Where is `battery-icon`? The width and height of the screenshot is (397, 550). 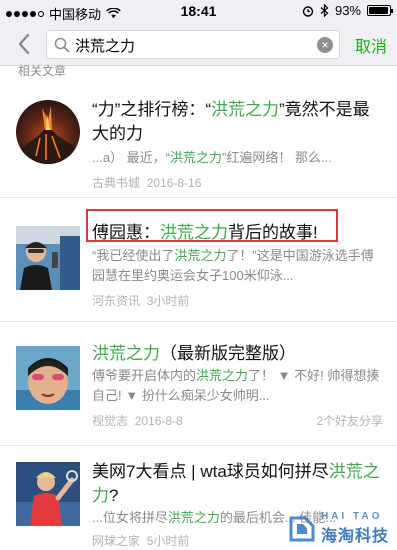 battery-icon is located at coordinates (380, 10).